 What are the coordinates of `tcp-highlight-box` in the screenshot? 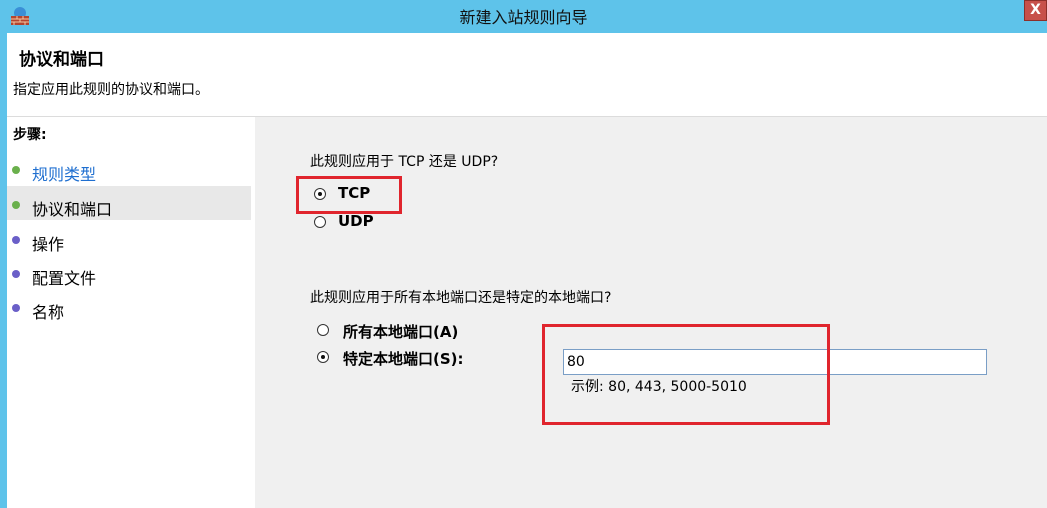 It's located at (349, 195).